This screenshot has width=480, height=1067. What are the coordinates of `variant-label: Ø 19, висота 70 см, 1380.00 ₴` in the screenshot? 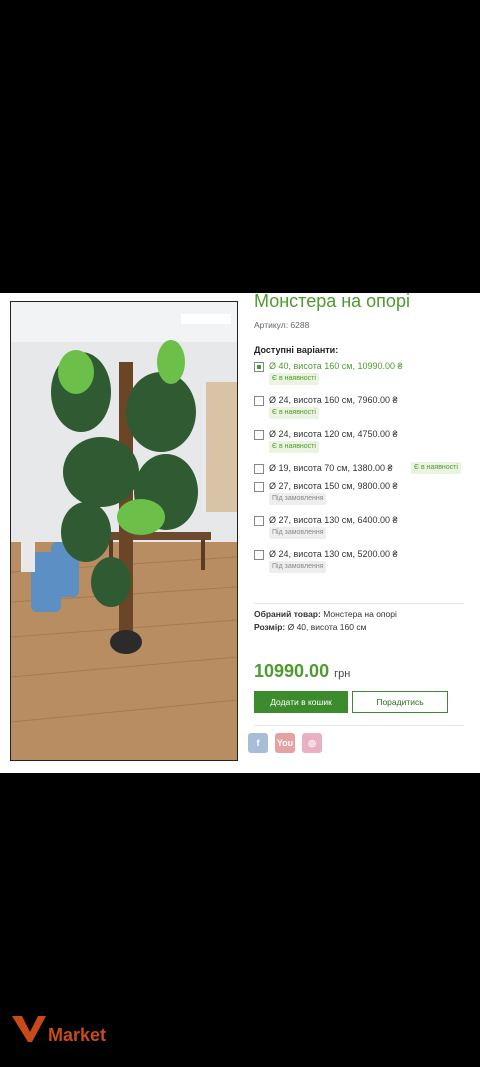 It's located at (331, 468).